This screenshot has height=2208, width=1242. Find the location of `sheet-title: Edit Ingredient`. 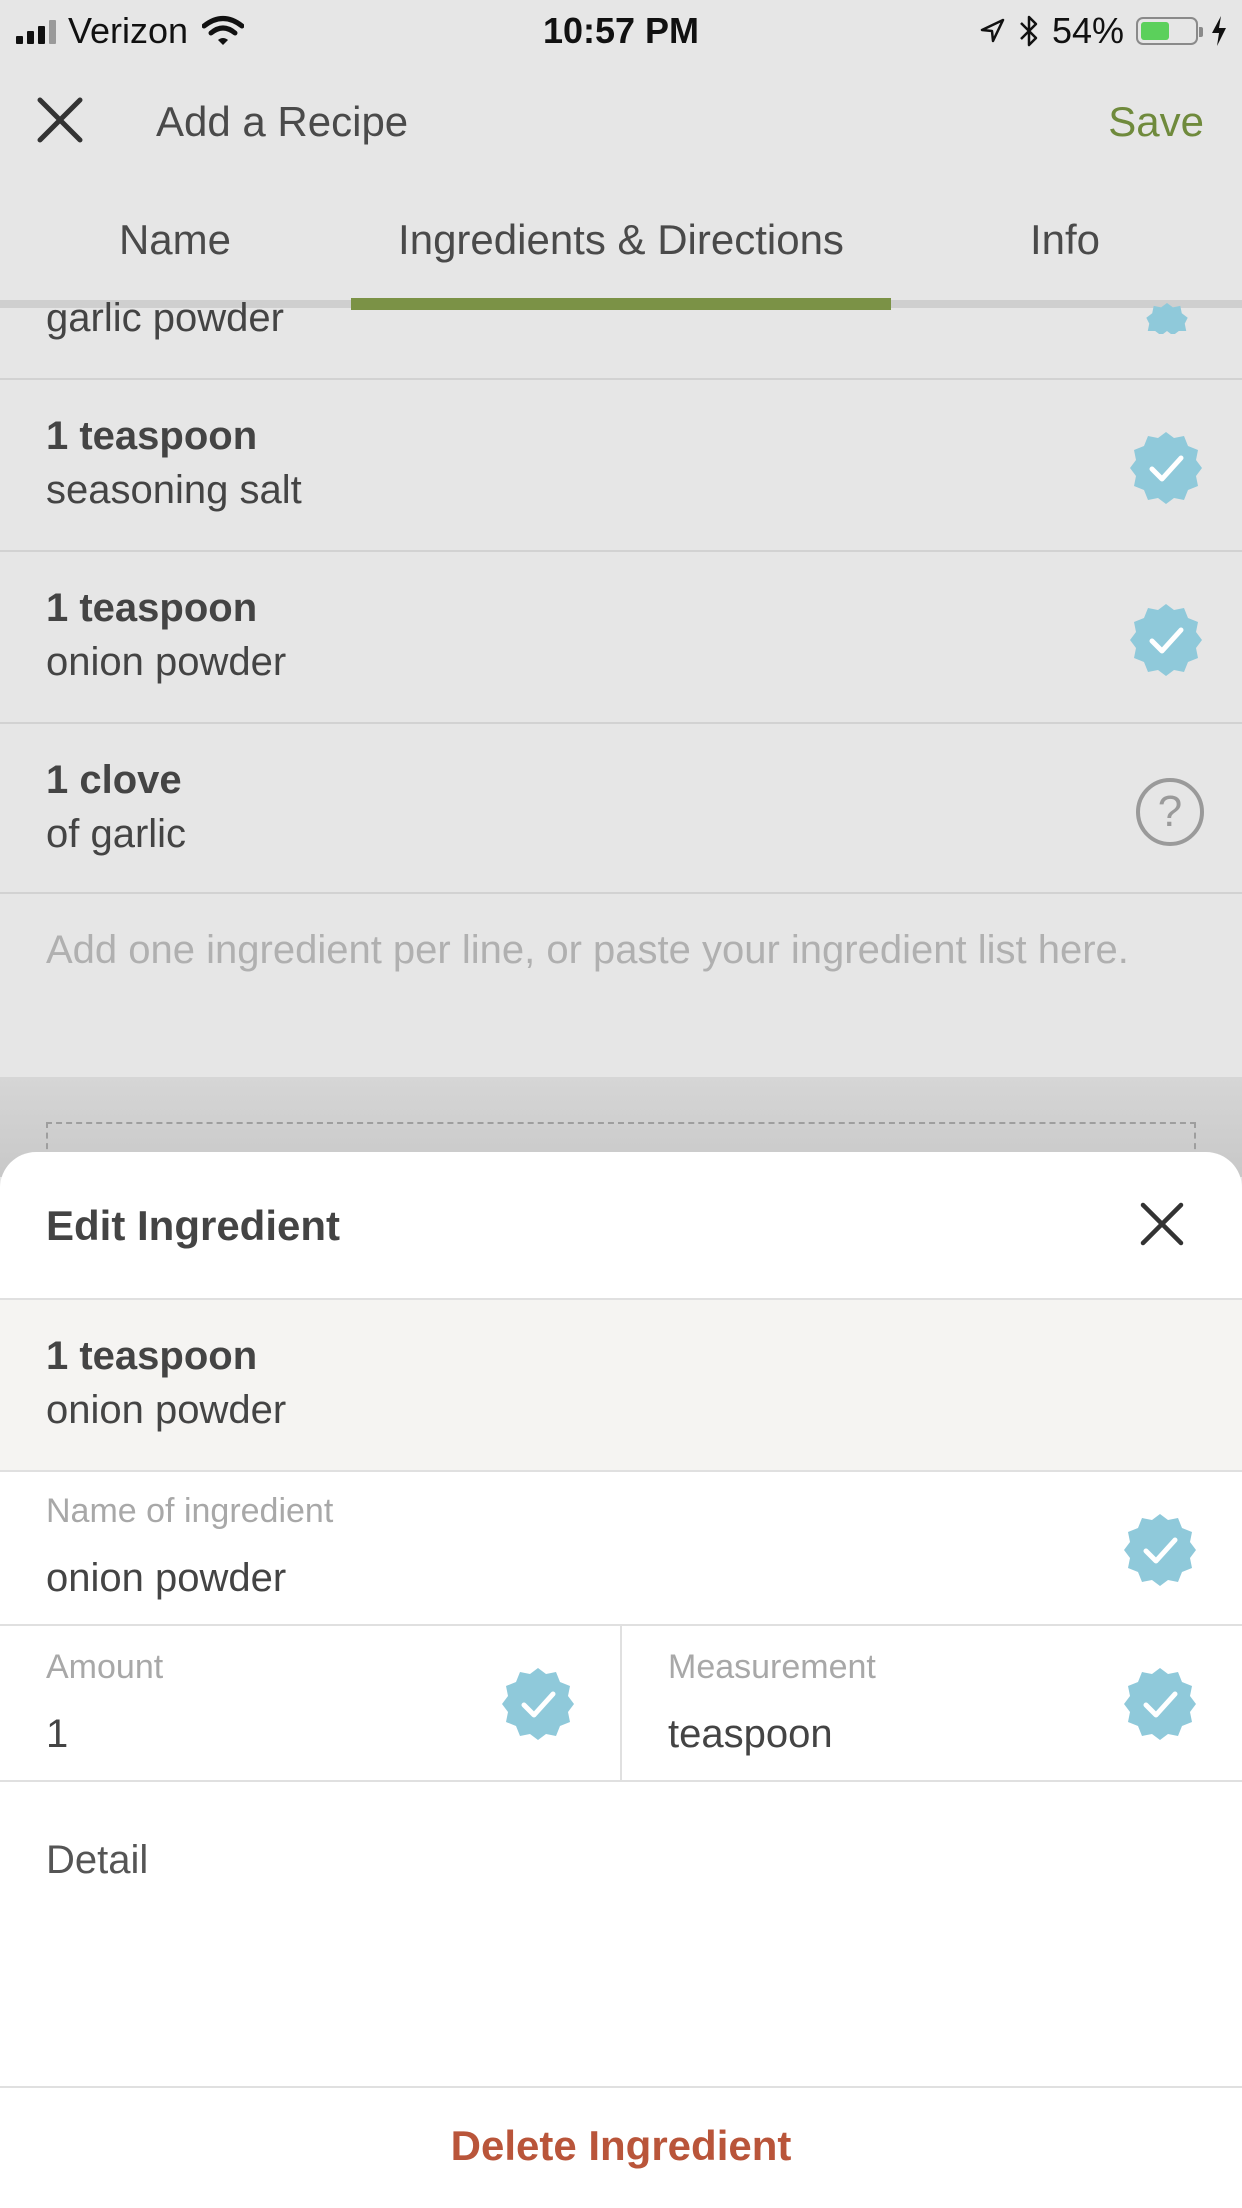

sheet-title: Edit Ingredient is located at coordinates (193, 1225).